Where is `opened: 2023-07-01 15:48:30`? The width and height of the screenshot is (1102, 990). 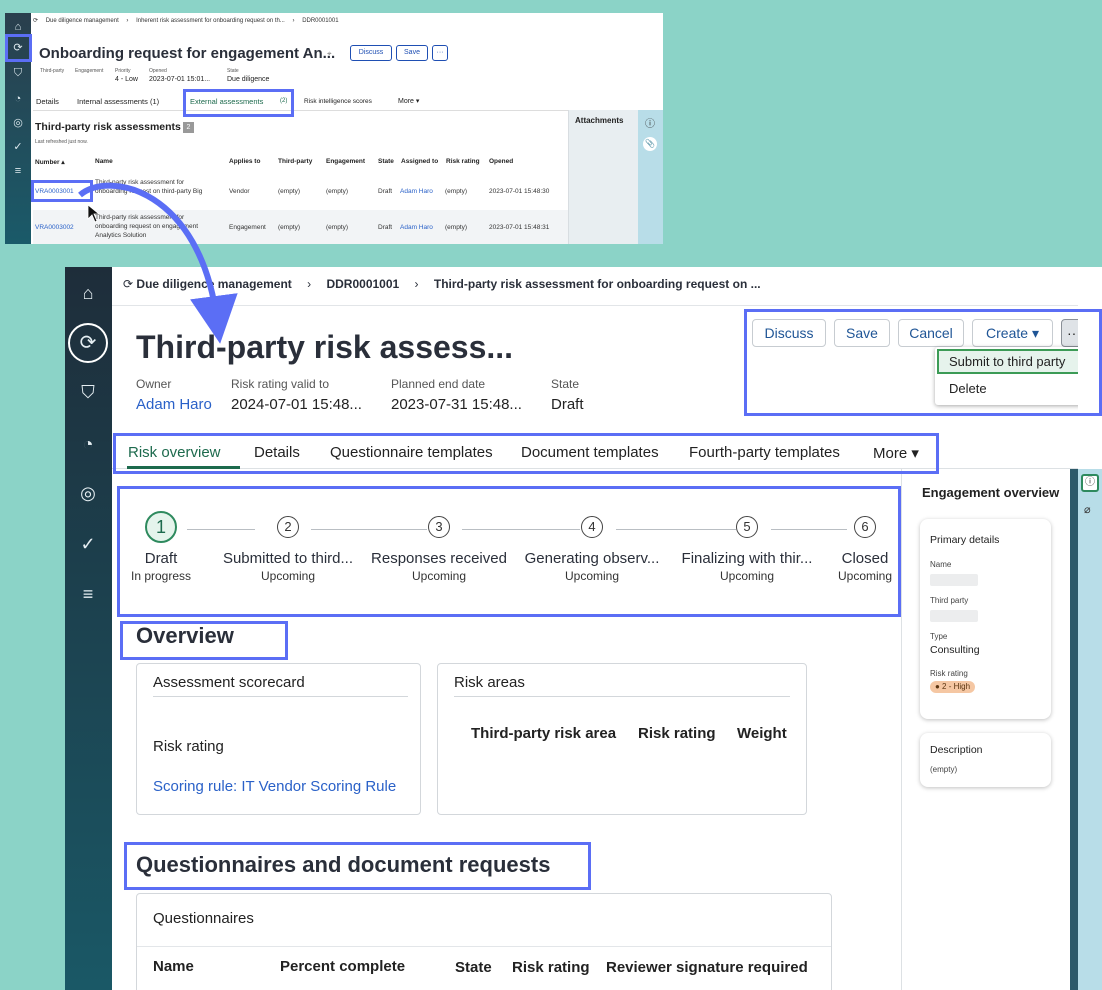 opened: 2023-07-01 15:48:30 is located at coordinates (519, 191).